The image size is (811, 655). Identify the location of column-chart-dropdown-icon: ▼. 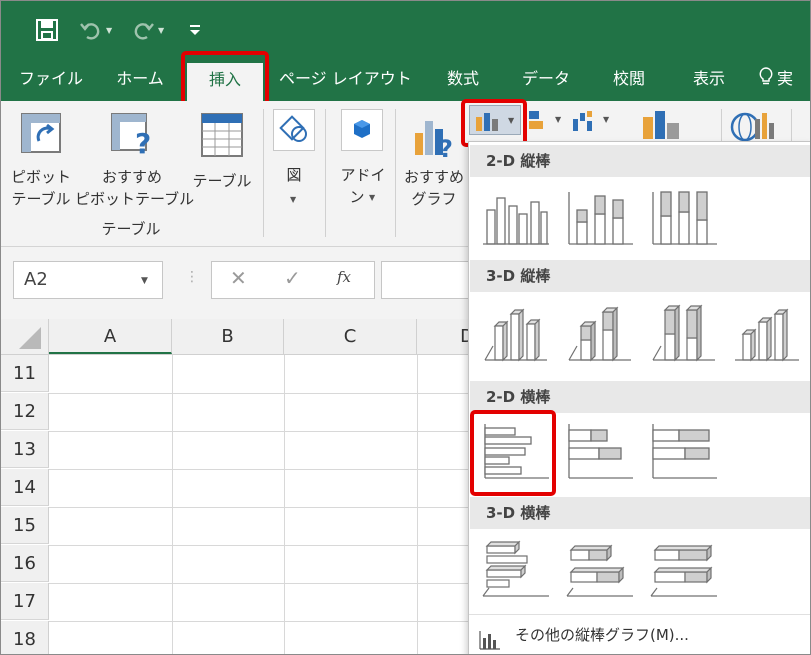
(511, 120).